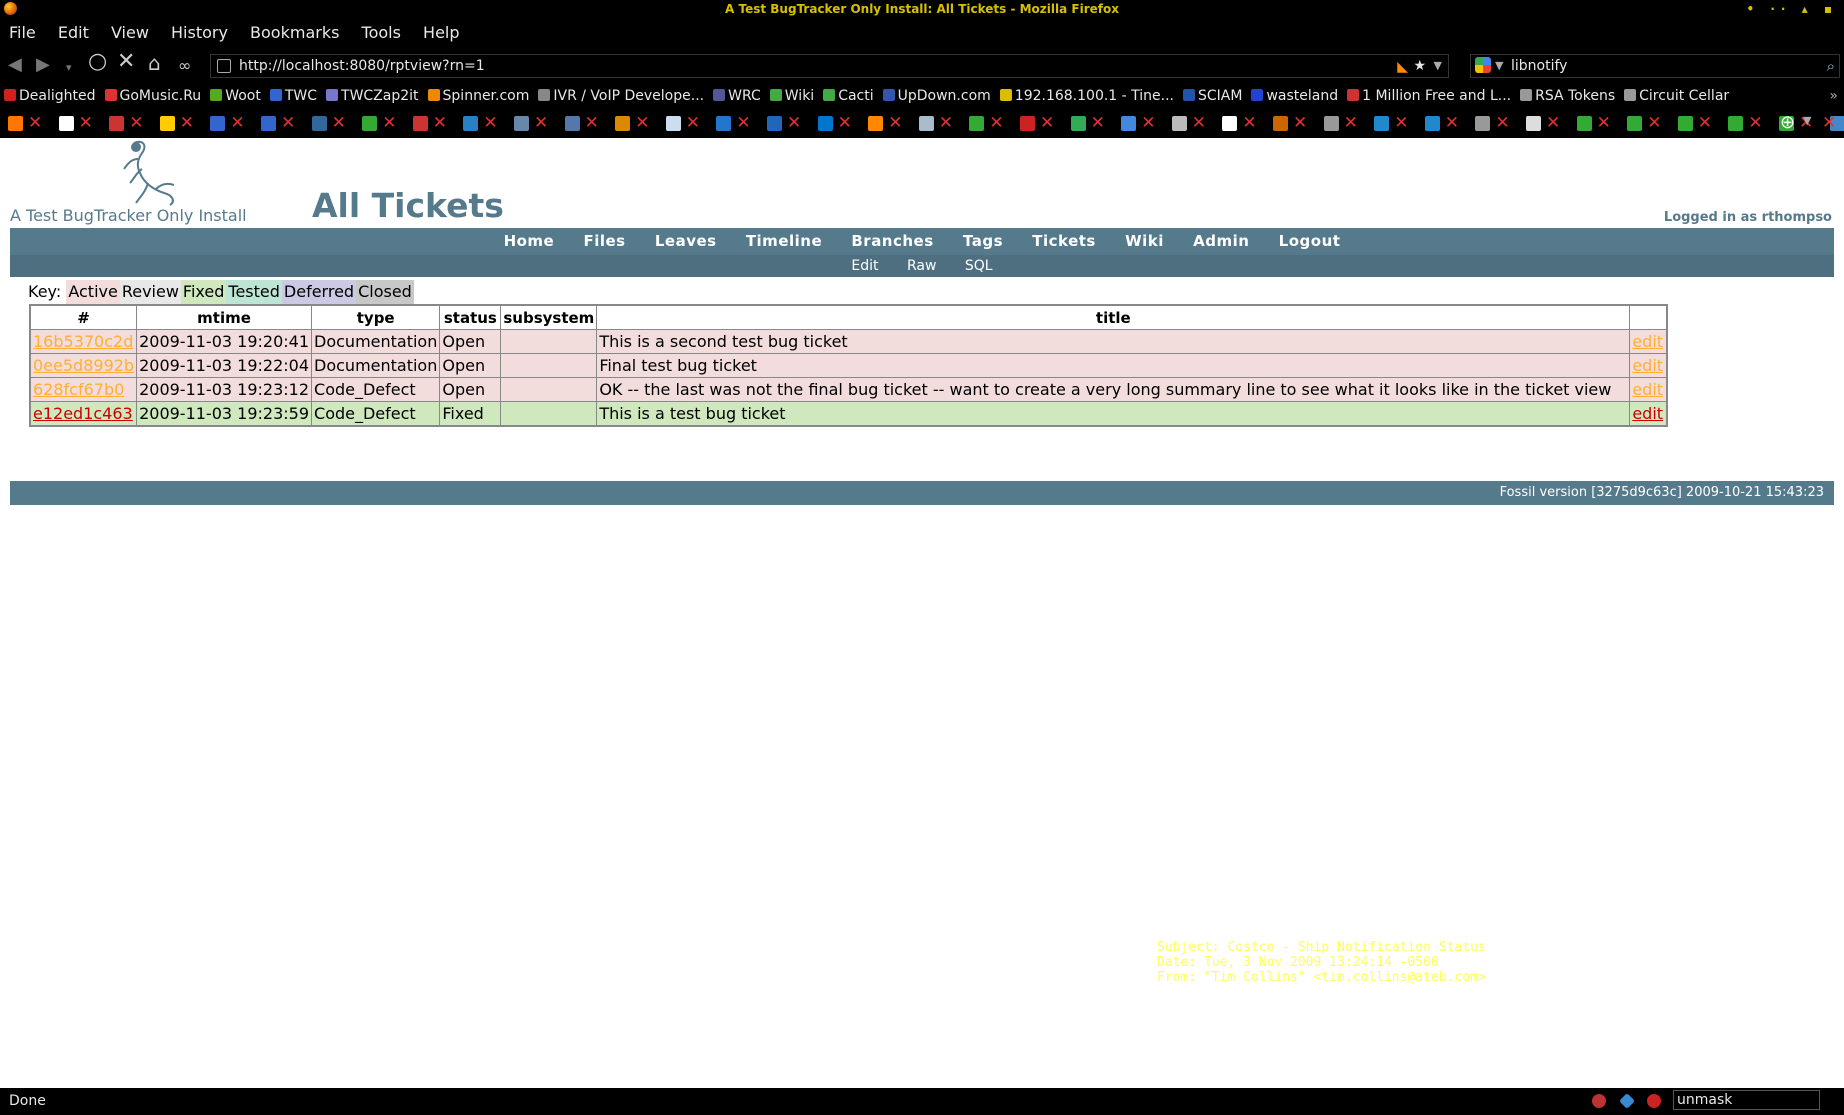 This screenshot has width=1844, height=1115. I want to click on bookmark-item: RSA Tokens, so click(1565, 96).